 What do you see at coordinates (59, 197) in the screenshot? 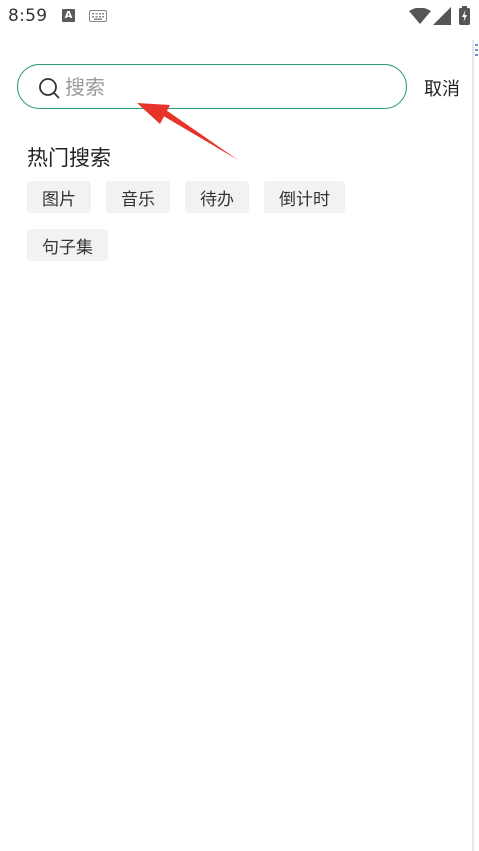
I see `tag-pictures: 图片` at bounding box center [59, 197].